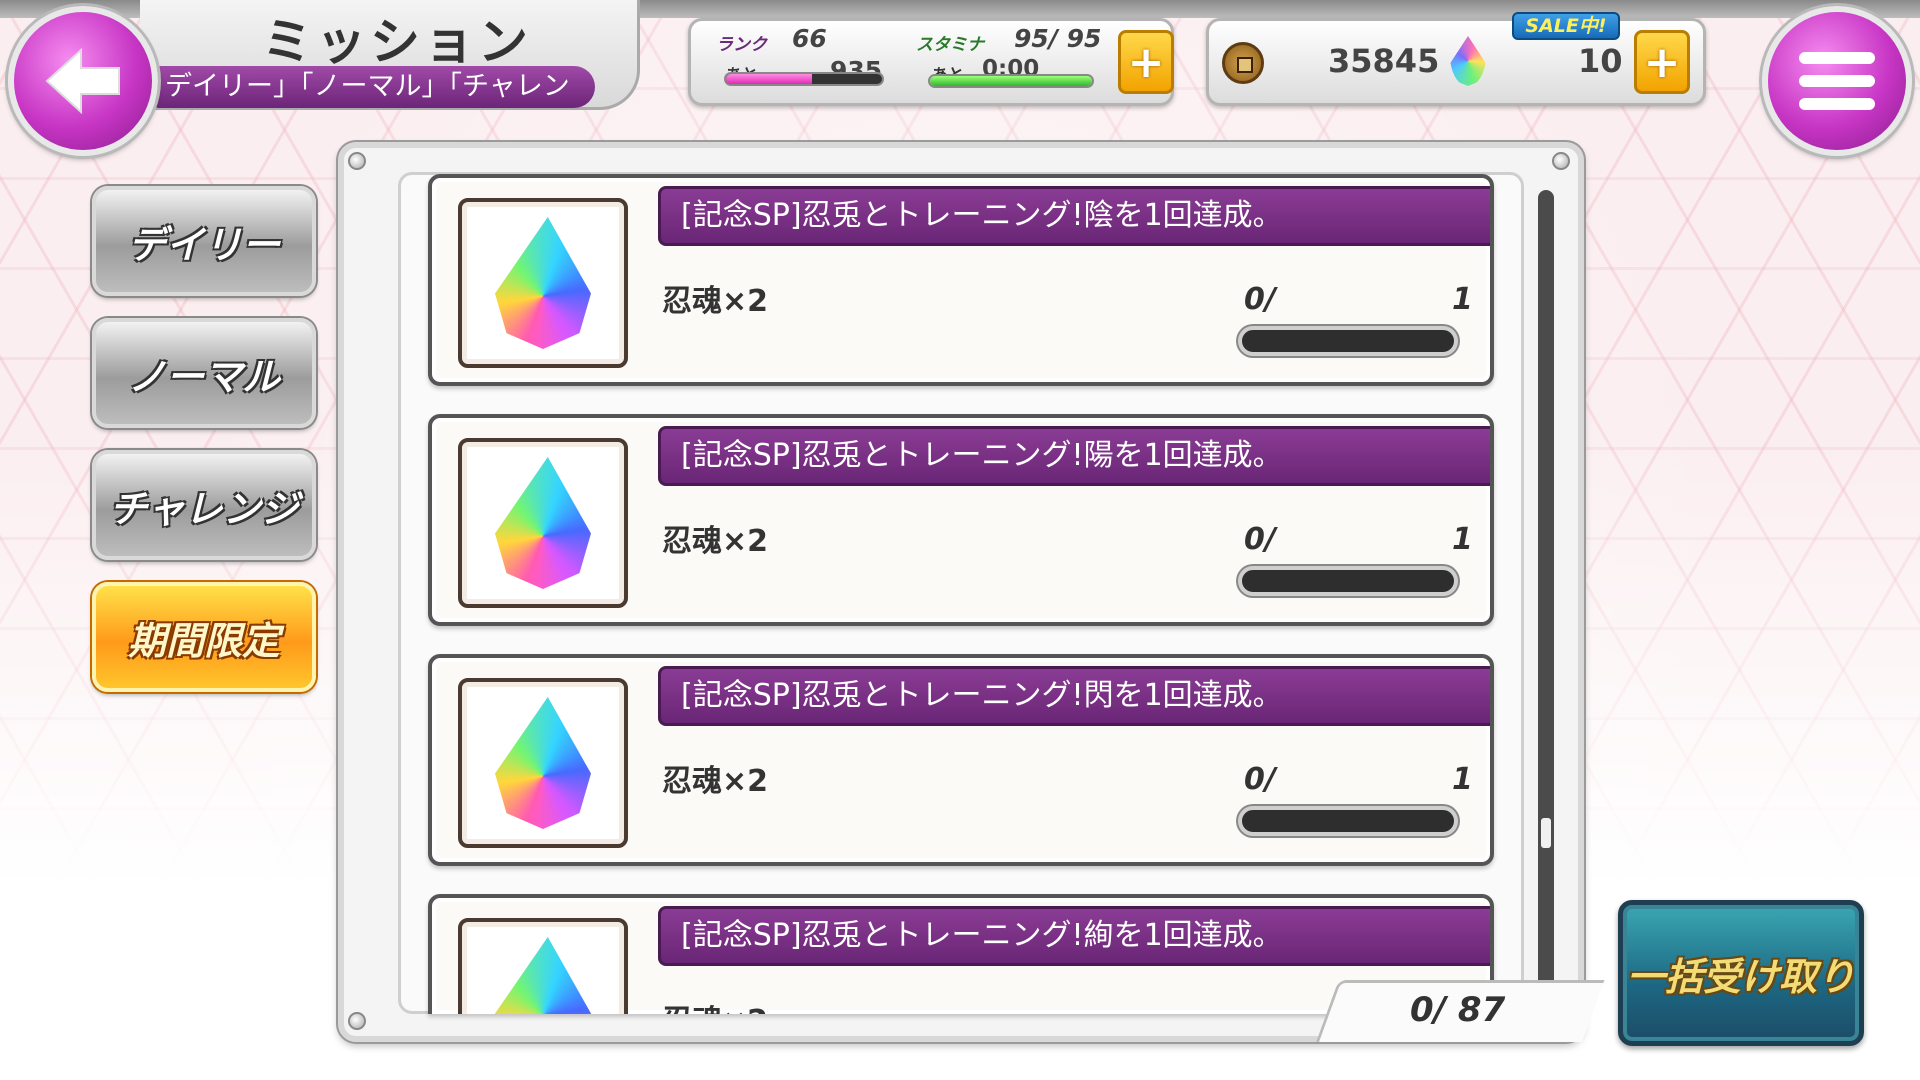 This screenshot has width=1920, height=1080. I want to click on tab-normal: ノーマル, so click(204, 373).